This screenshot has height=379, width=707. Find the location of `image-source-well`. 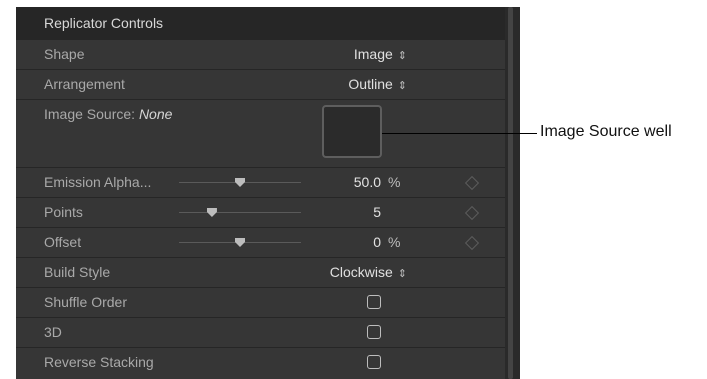

image-source-well is located at coordinates (352, 131).